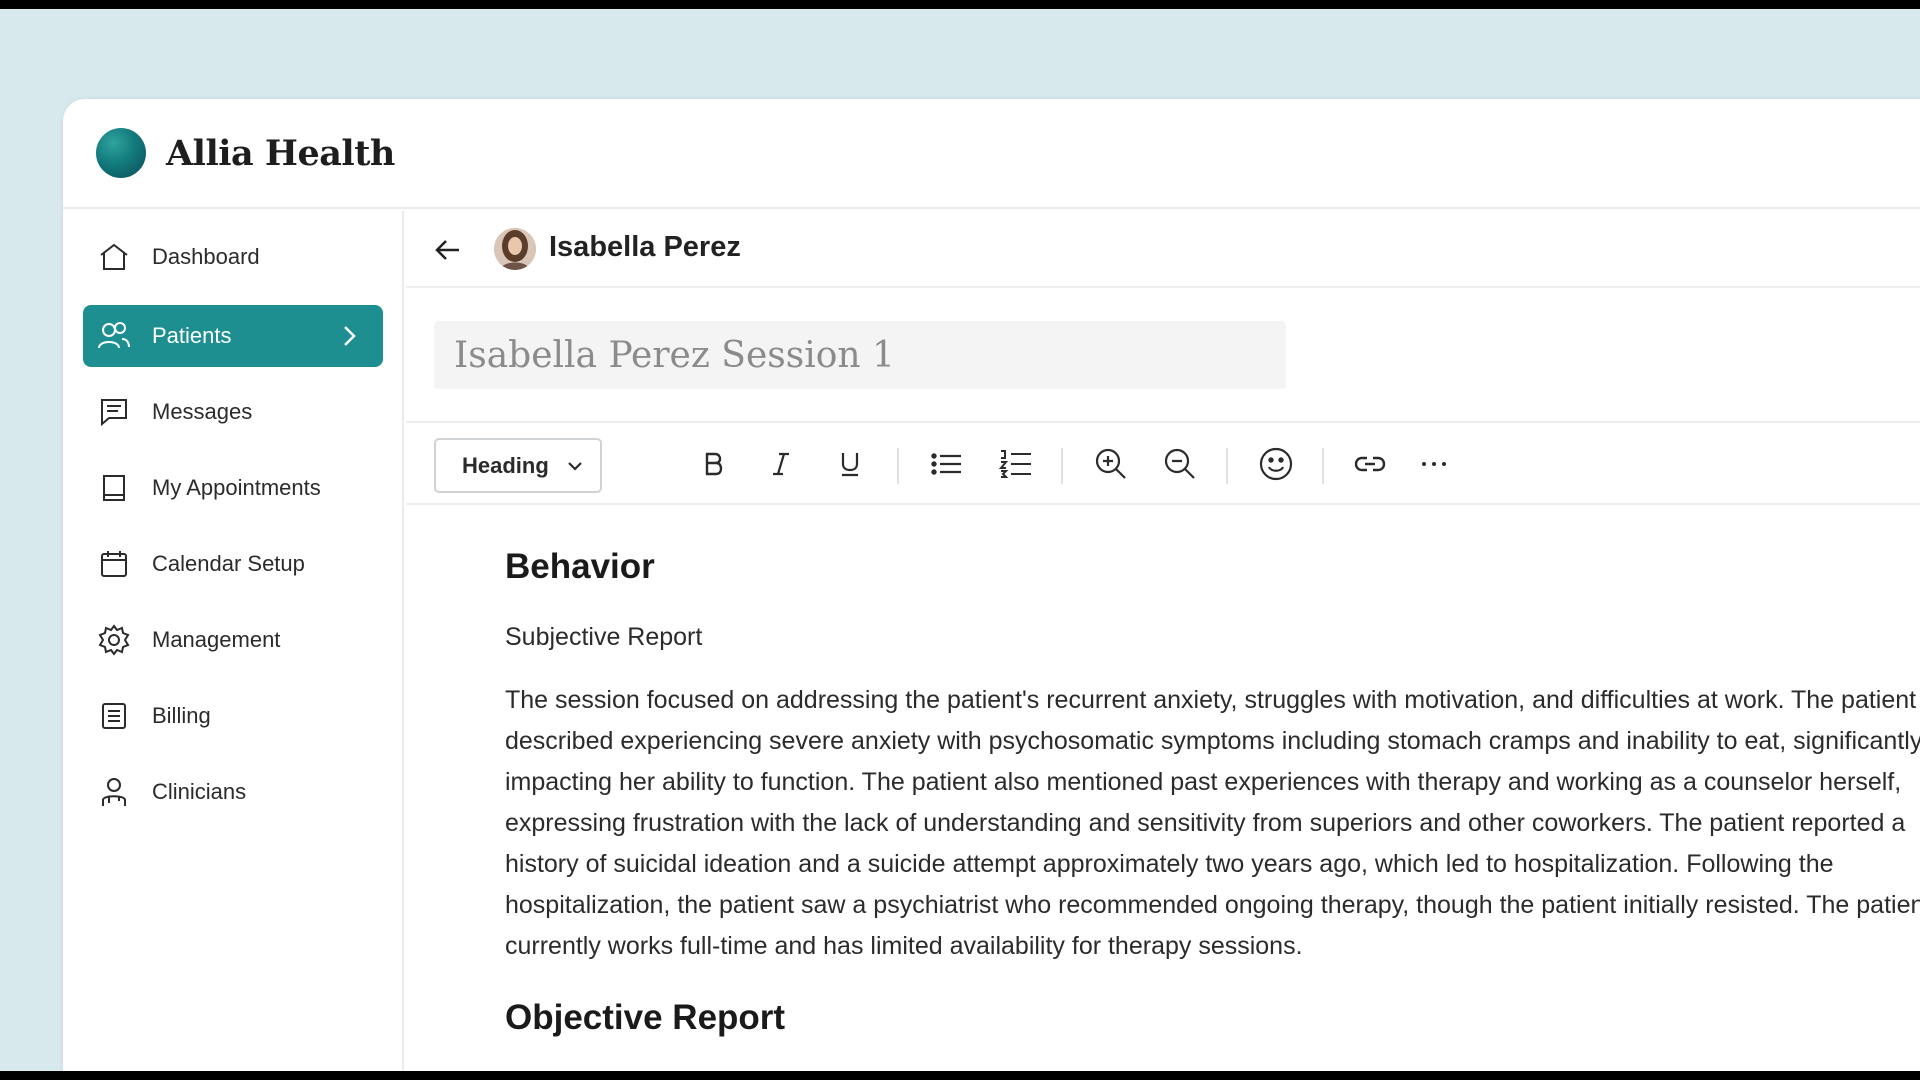  I want to click on message-icon, so click(114, 412).